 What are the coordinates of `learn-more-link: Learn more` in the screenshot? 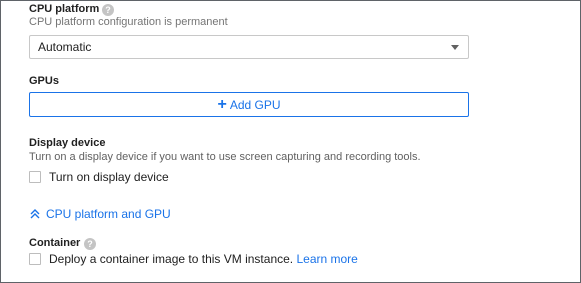 It's located at (326, 259).